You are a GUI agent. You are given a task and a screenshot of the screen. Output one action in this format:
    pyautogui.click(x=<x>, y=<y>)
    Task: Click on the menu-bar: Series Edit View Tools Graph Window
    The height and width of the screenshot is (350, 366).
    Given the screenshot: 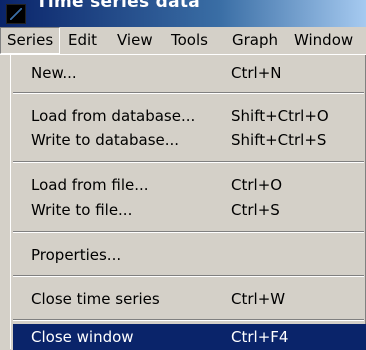 What is the action you would take?
    pyautogui.click(x=183, y=41)
    